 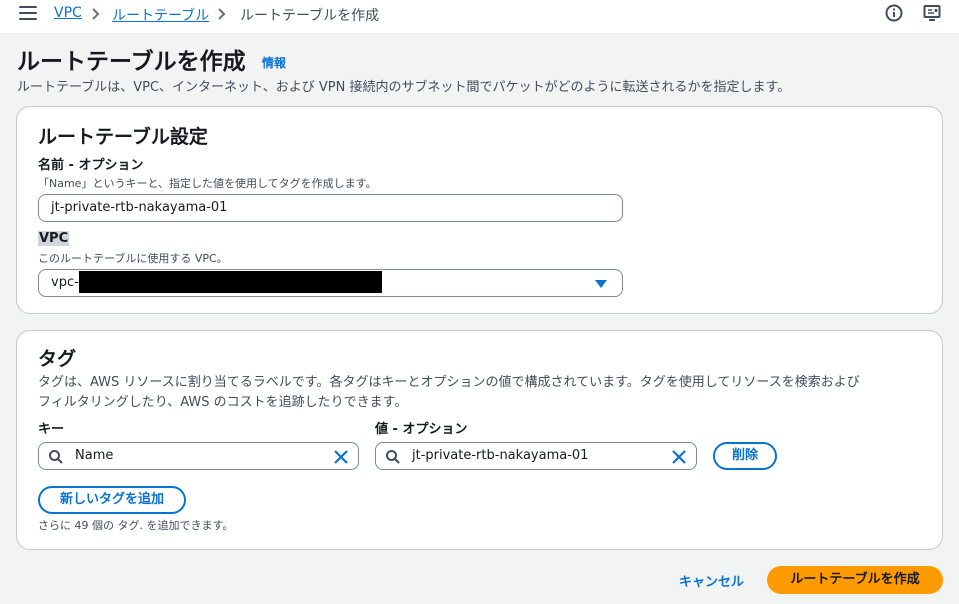 What do you see at coordinates (198, 456) in the screenshot?
I see `tag-key-input: Name` at bounding box center [198, 456].